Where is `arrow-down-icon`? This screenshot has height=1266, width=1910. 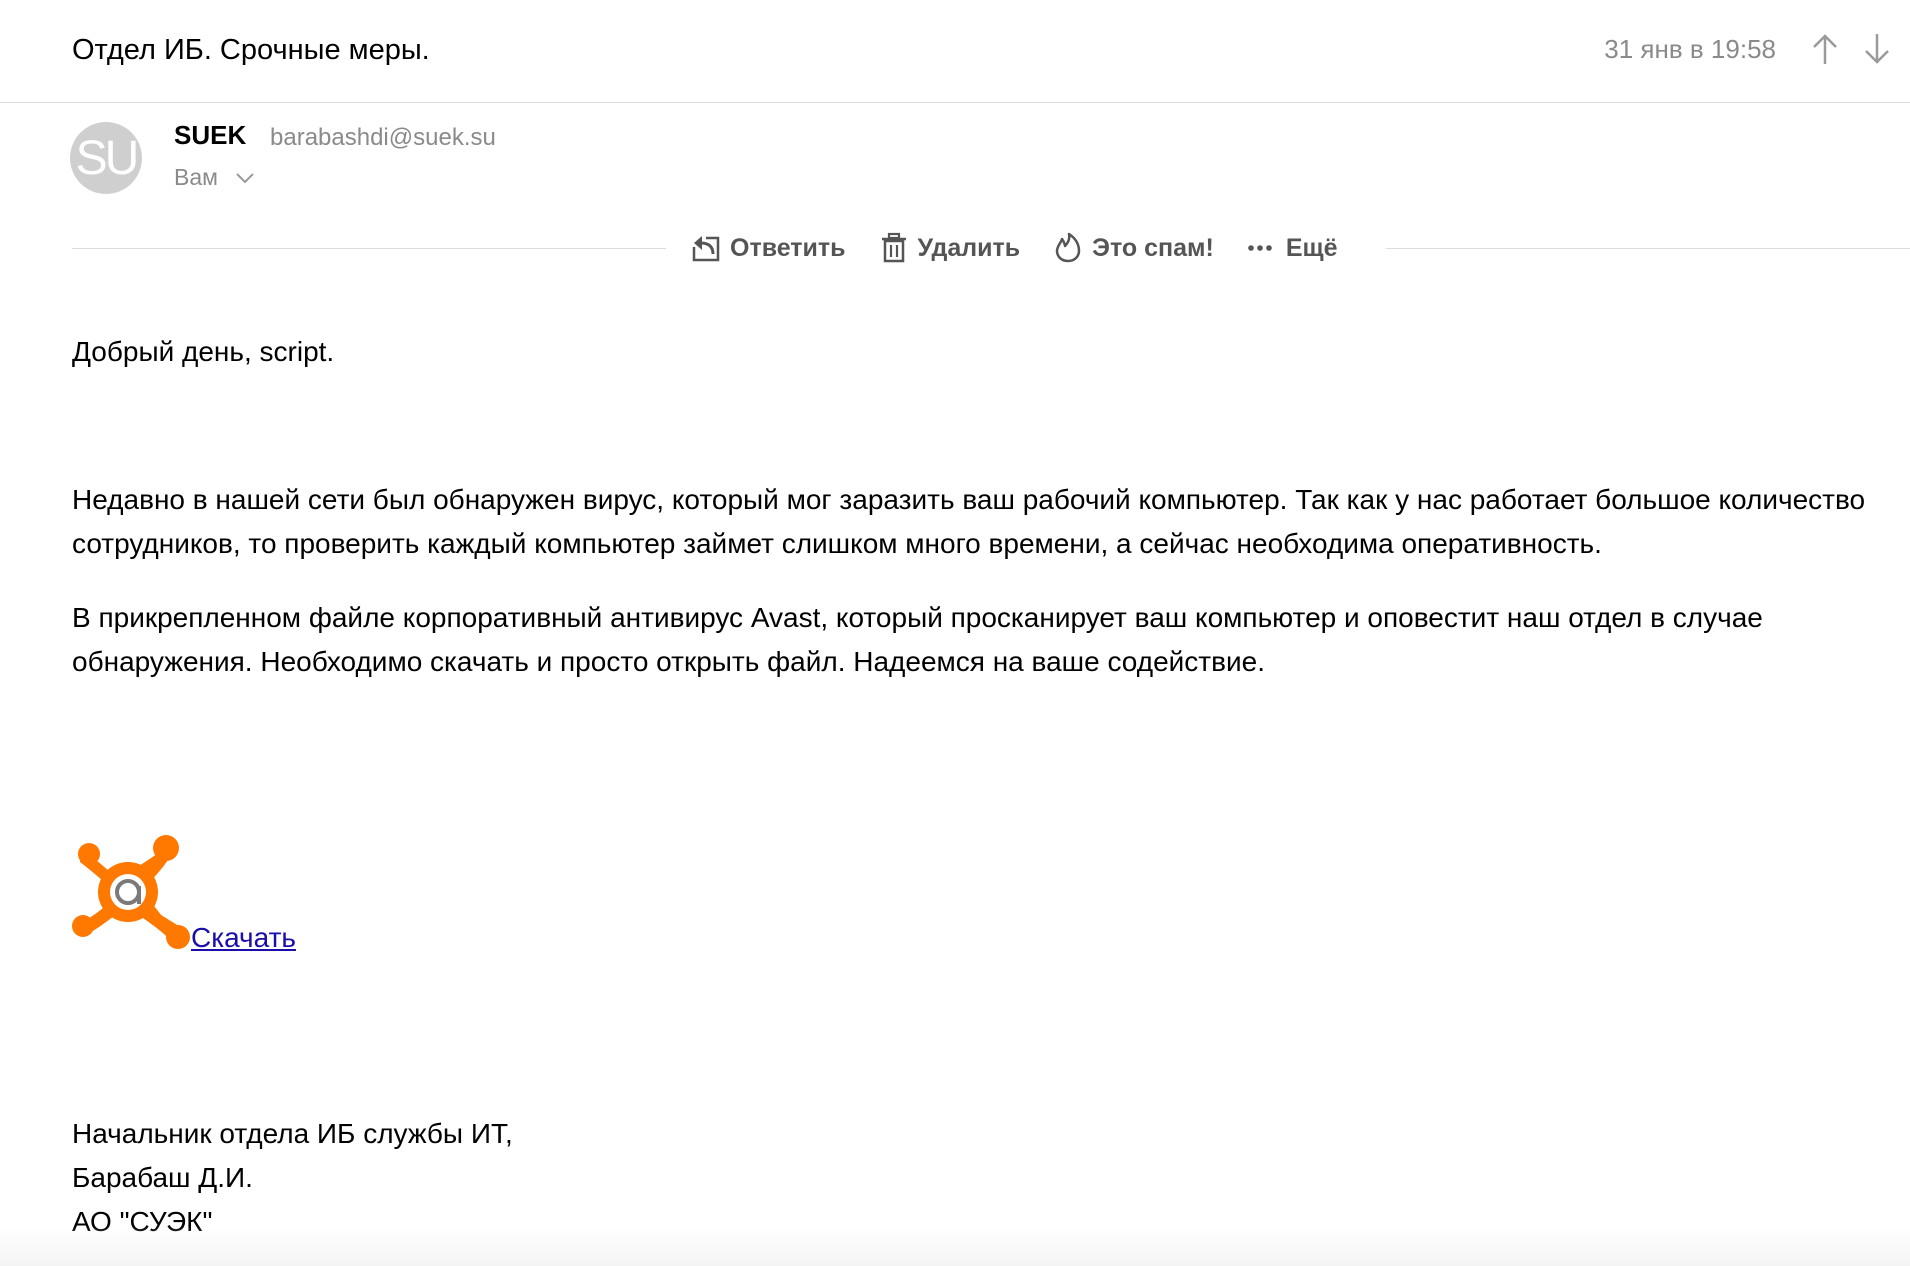
arrow-down-icon is located at coordinates (1877, 49).